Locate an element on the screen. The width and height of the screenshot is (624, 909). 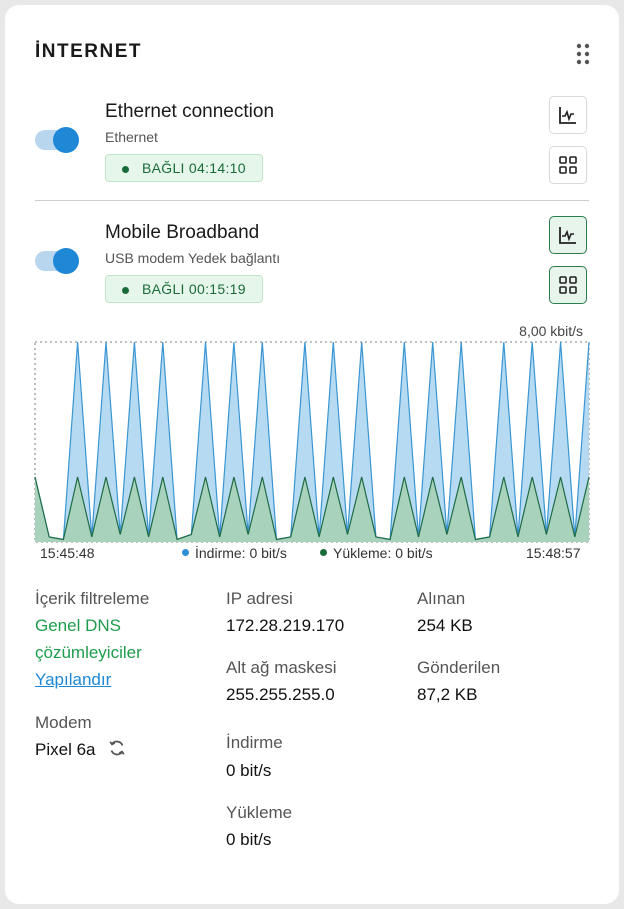
status-text: BAĞLI 00:15:19 is located at coordinates (194, 289).